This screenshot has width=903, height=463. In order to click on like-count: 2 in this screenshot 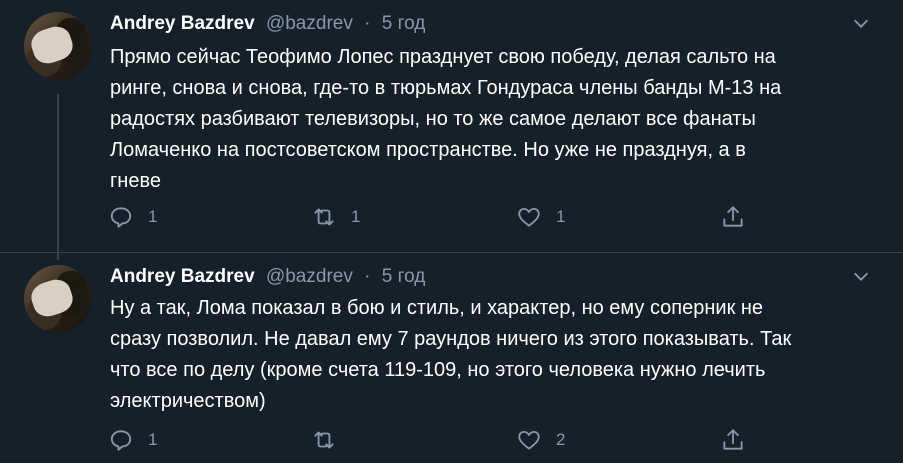, I will do `click(561, 439)`.